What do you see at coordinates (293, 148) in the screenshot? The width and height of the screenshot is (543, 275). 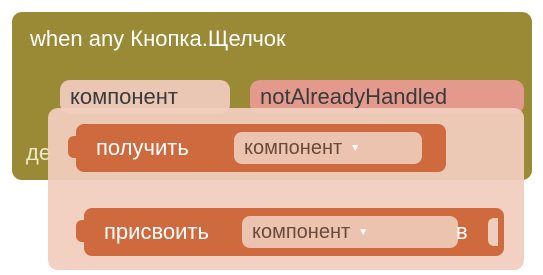 I see `get-dropdown-value: компонент` at bounding box center [293, 148].